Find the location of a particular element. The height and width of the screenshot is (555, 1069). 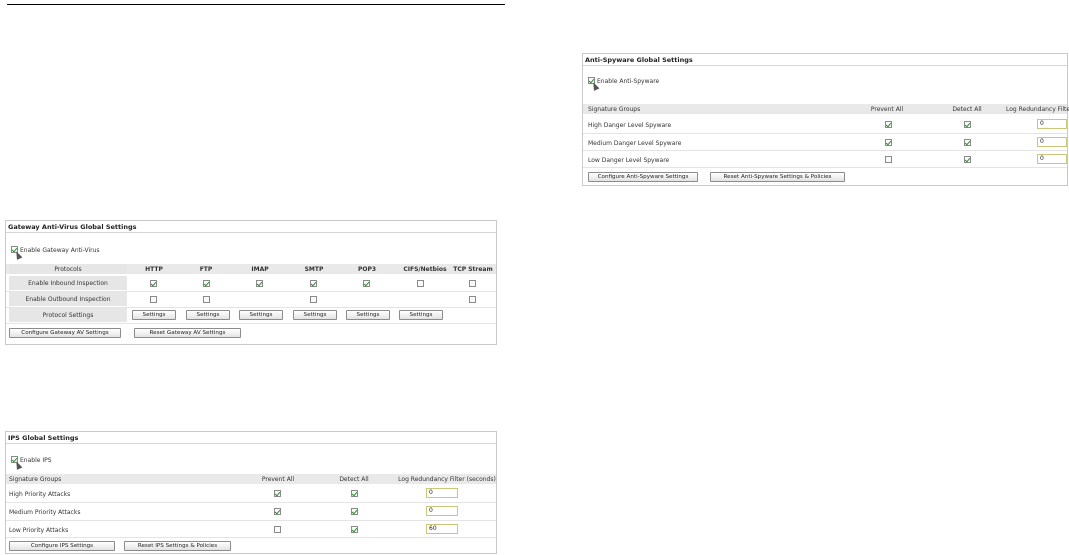

protocol-settings-label: Protocol Settings is located at coordinates (68, 315).